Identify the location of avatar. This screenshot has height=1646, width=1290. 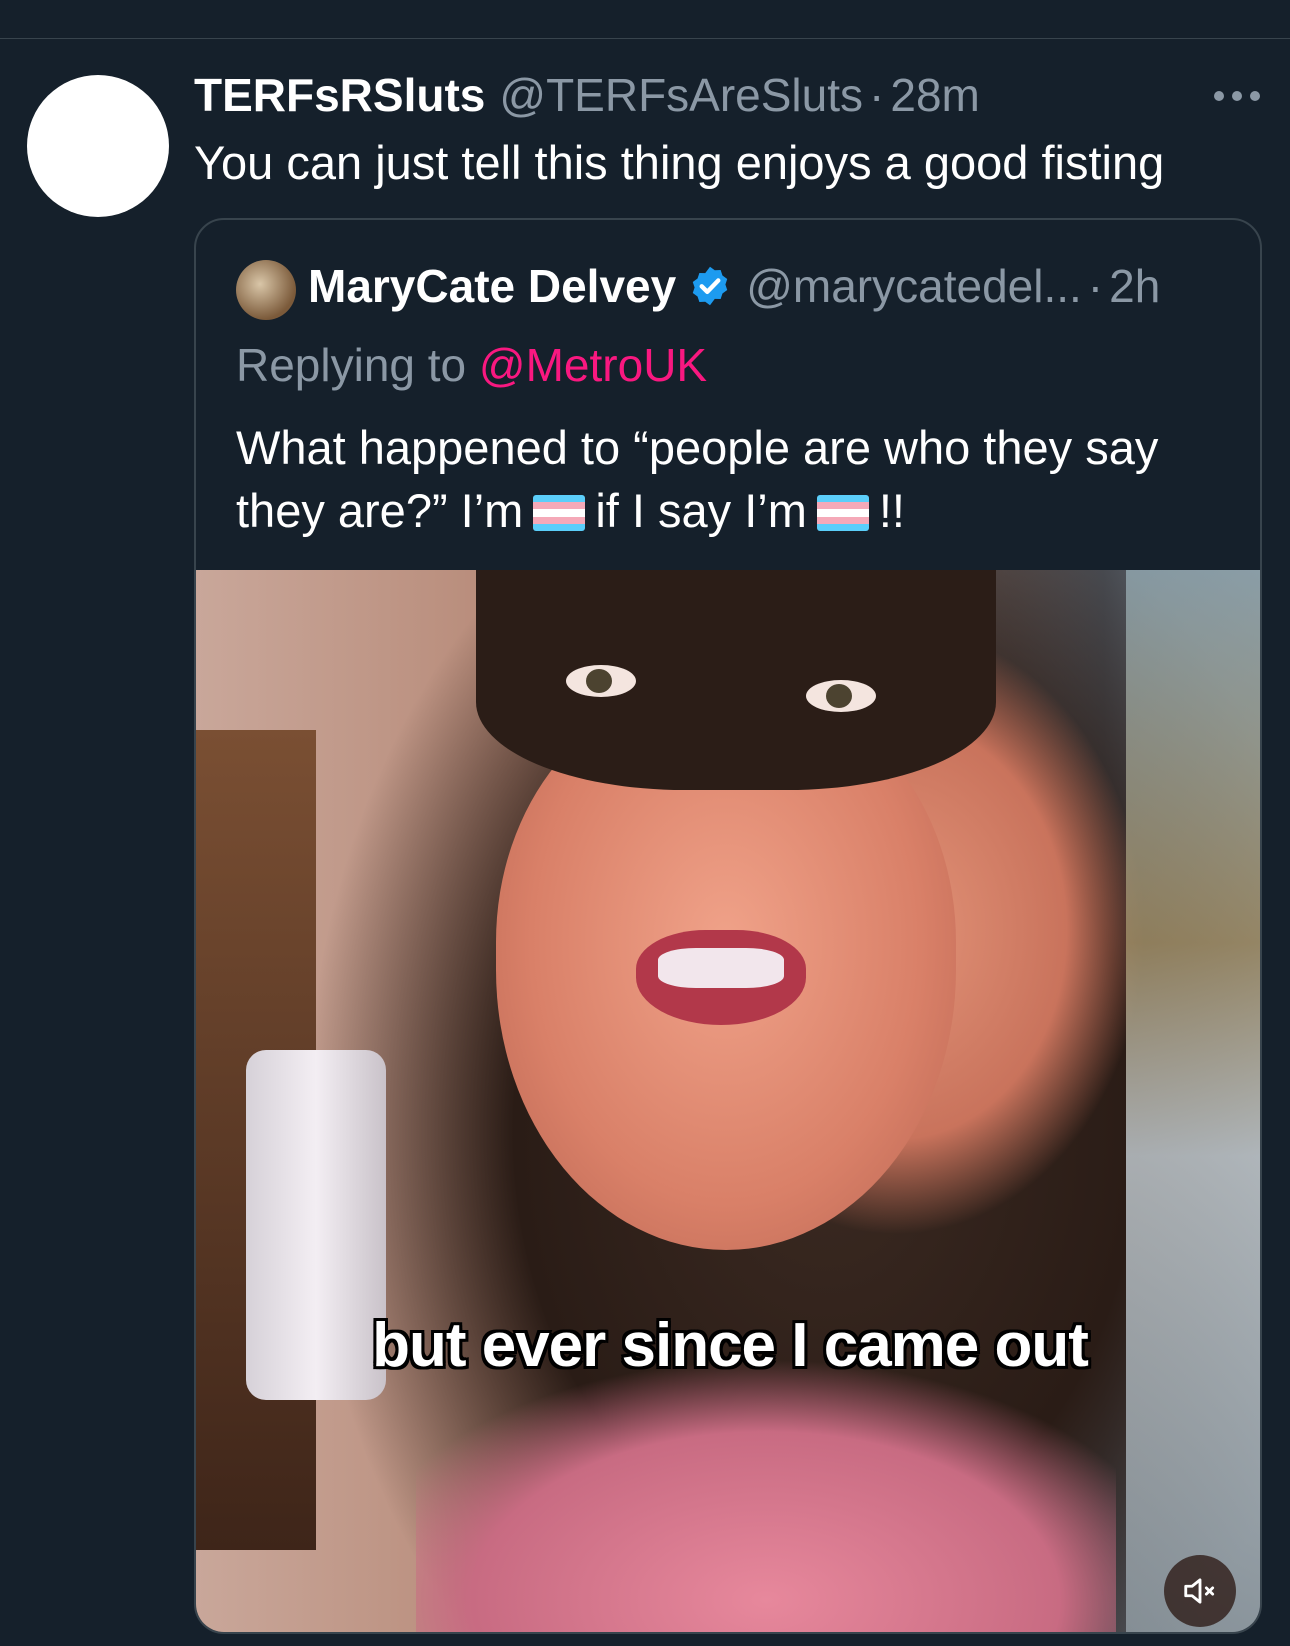
(98, 146).